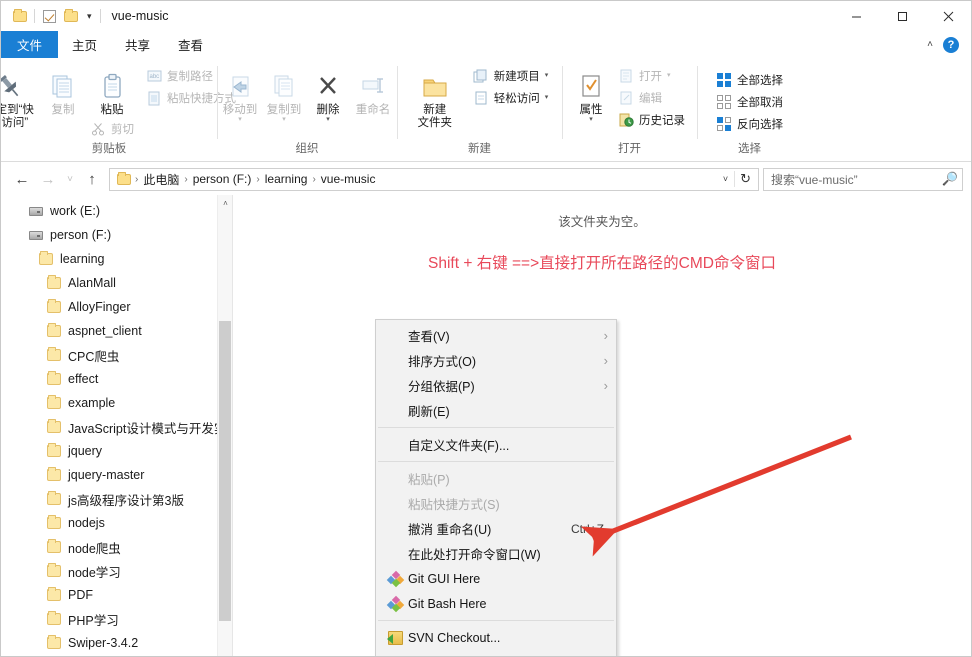  I want to click on select-none-button: 全部取消, so click(749, 102).